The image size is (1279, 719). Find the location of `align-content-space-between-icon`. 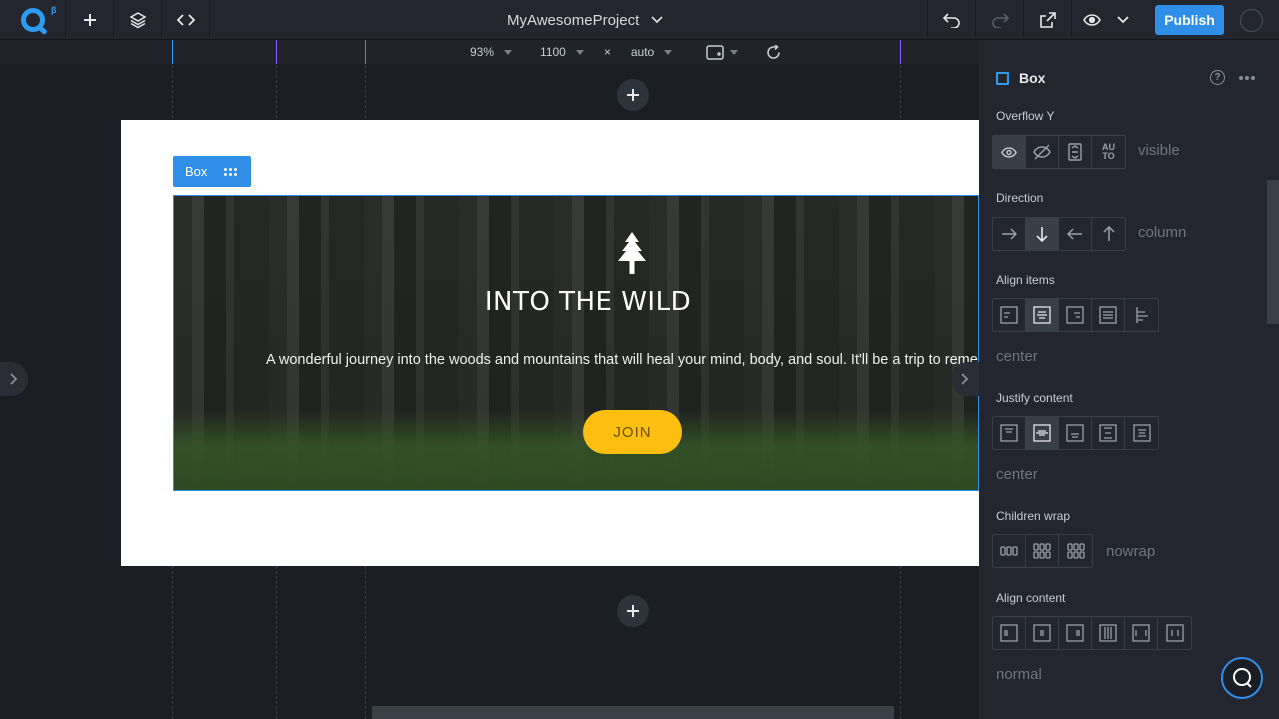

align-content-space-between-icon is located at coordinates (1141, 633).